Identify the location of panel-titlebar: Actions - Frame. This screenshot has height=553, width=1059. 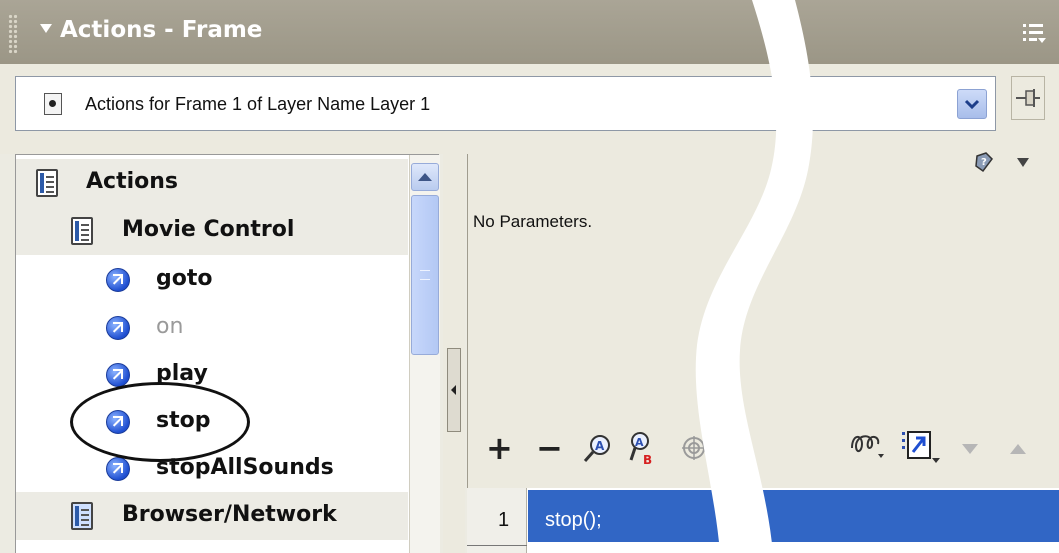
(529, 32).